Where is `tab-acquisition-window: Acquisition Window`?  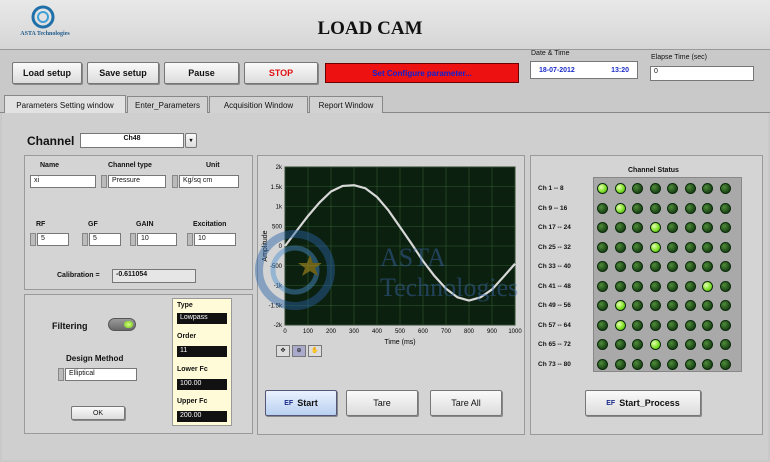
tab-acquisition-window: Acquisition Window is located at coordinates (258, 105).